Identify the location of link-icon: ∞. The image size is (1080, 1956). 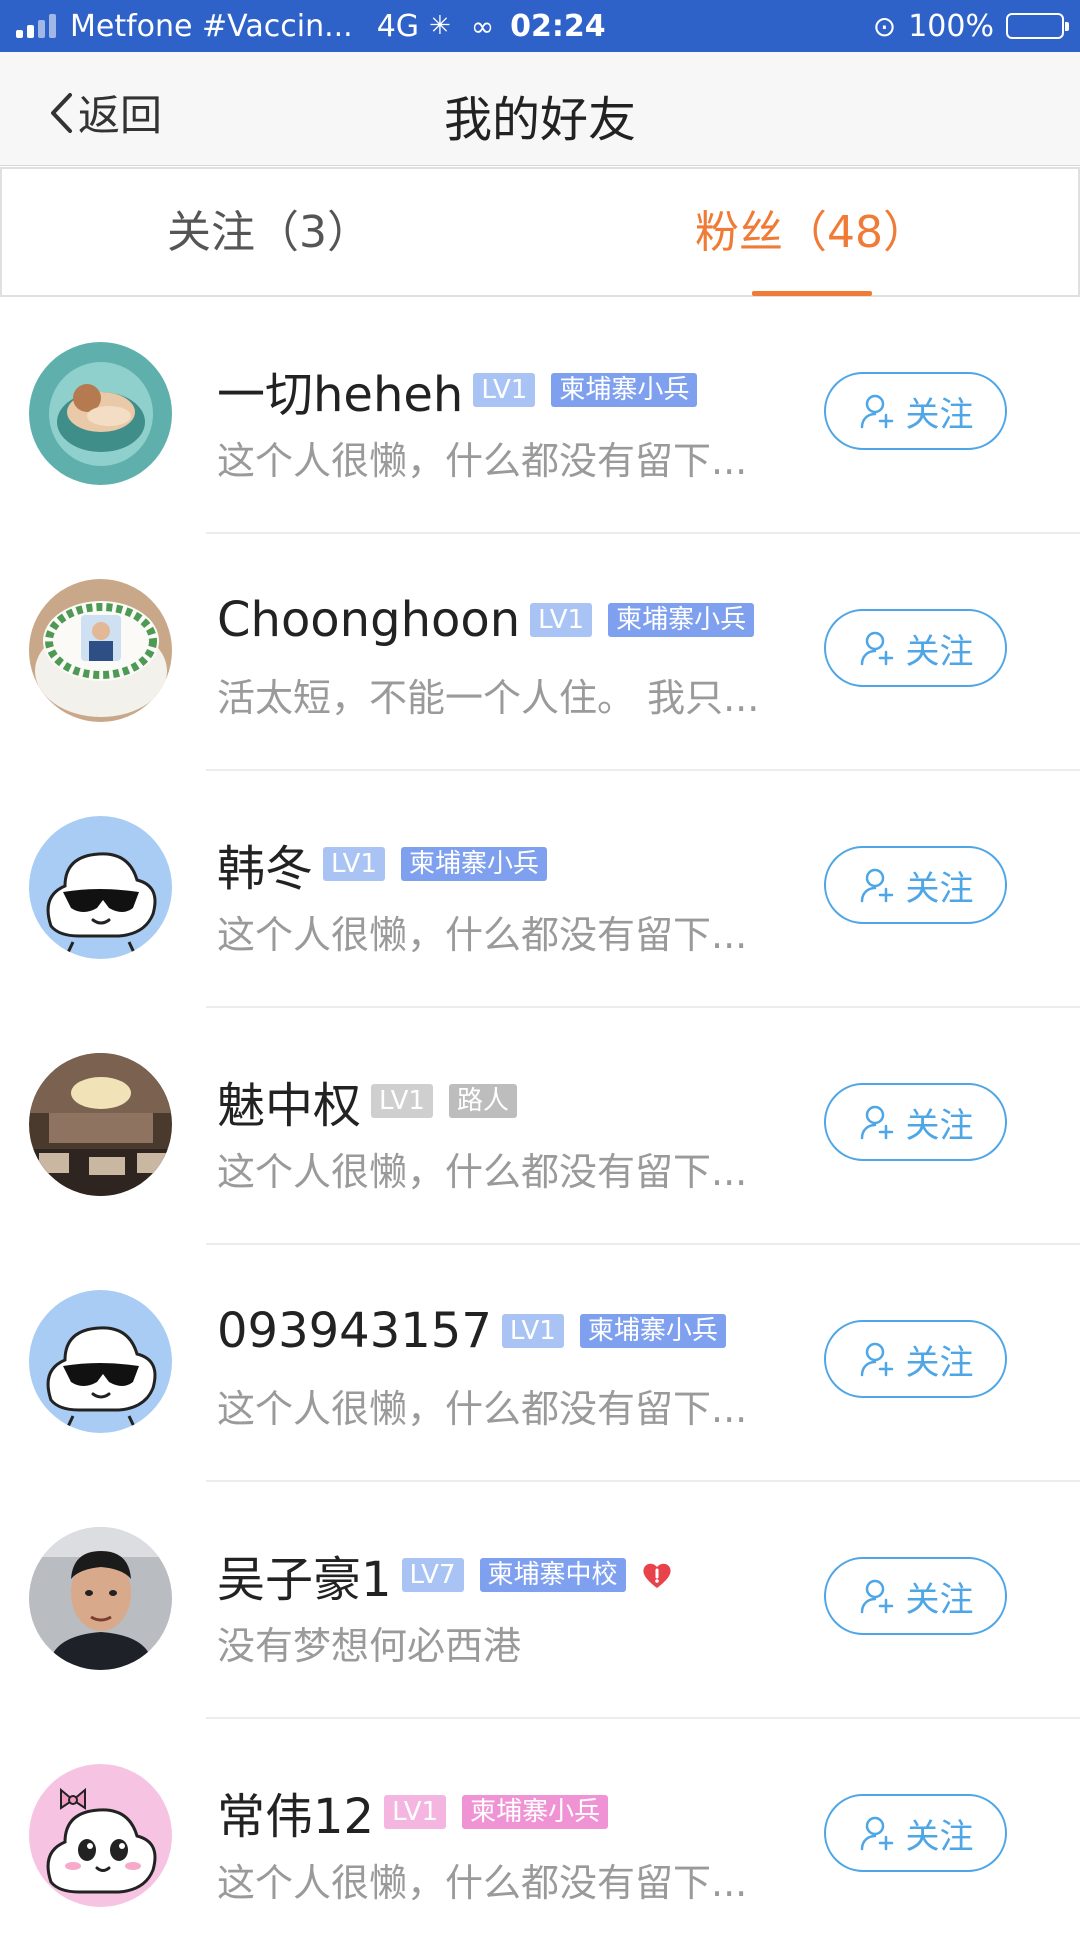
(482, 26).